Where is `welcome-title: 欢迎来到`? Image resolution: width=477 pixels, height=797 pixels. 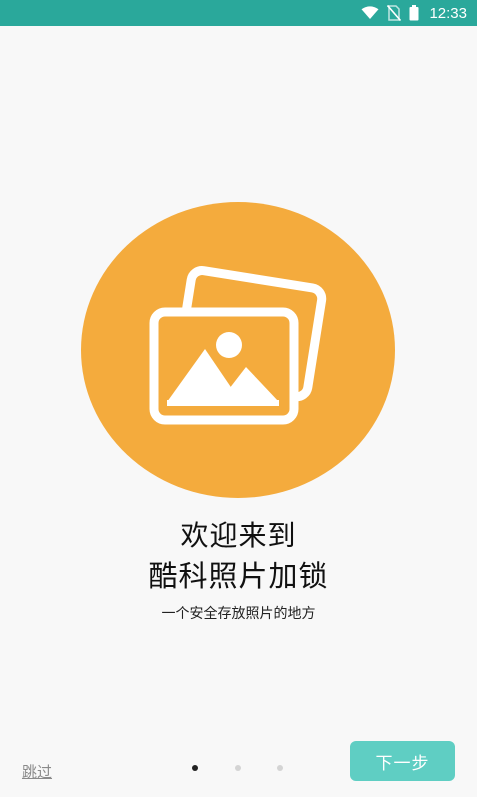
welcome-title: 欢迎来到 is located at coordinates (238, 535).